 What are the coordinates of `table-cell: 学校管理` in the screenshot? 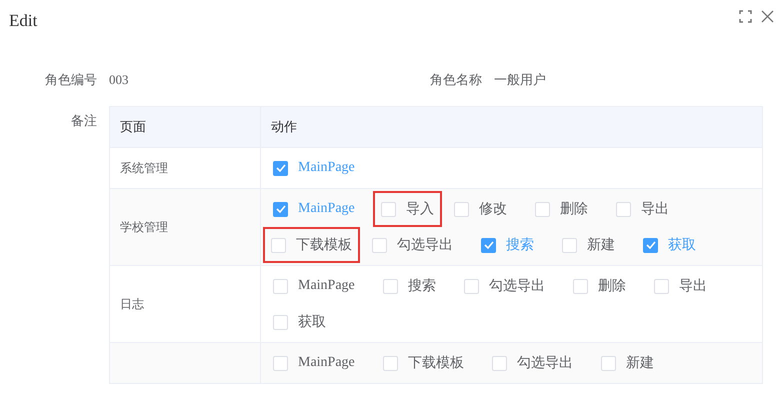 It's located at (185, 227).